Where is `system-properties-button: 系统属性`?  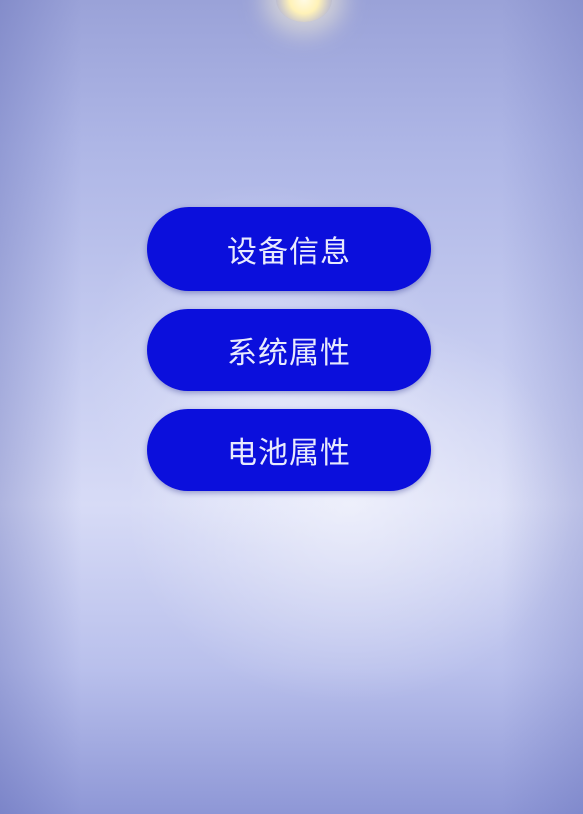 system-properties-button: 系统属性 is located at coordinates (289, 350).